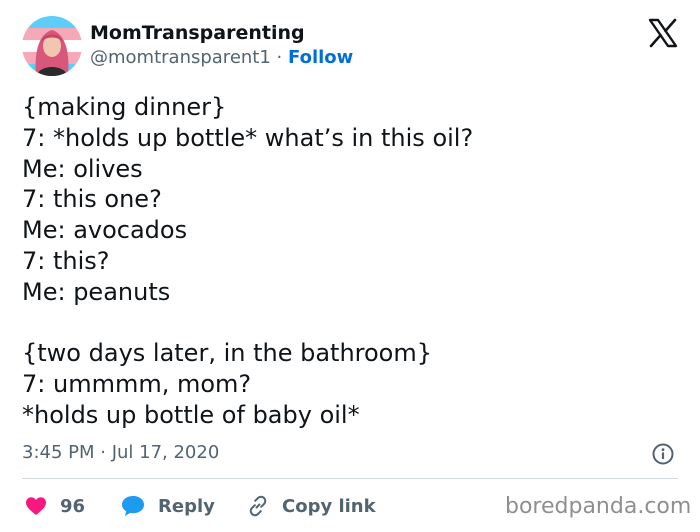  What do you see at coordinates (191, 414) in the screenshot?
I see `tweet-line: *holds up bottle of baby oil*` at bounding box center [191, 414].